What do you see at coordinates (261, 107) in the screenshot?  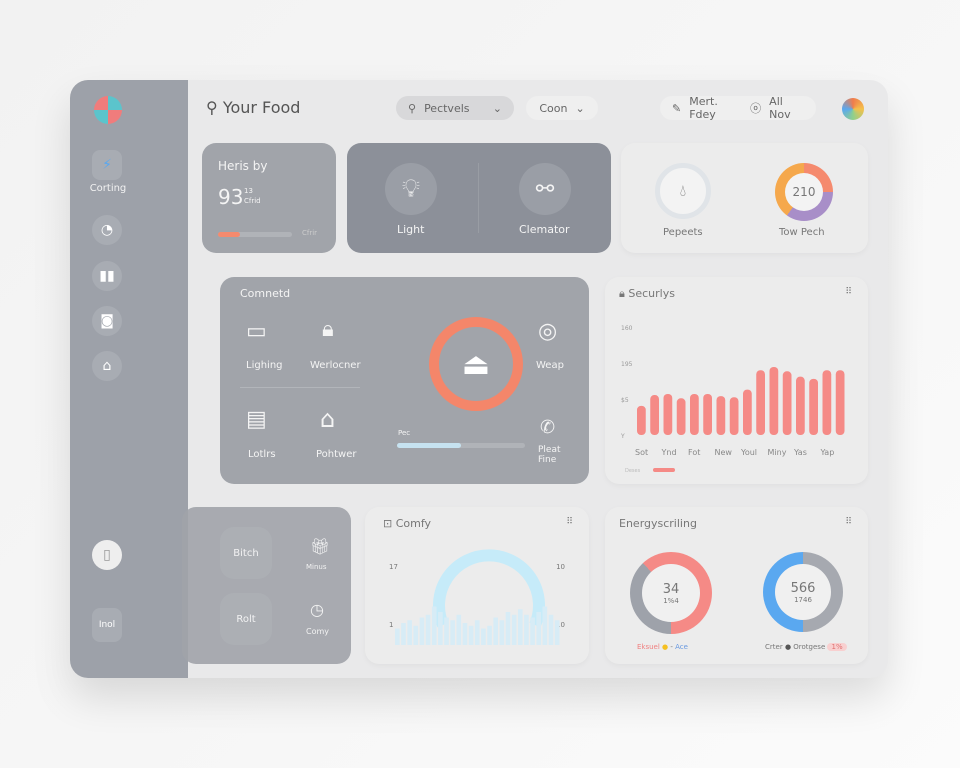 I see `search-text: Your Food` at bounding box center [261, 107].